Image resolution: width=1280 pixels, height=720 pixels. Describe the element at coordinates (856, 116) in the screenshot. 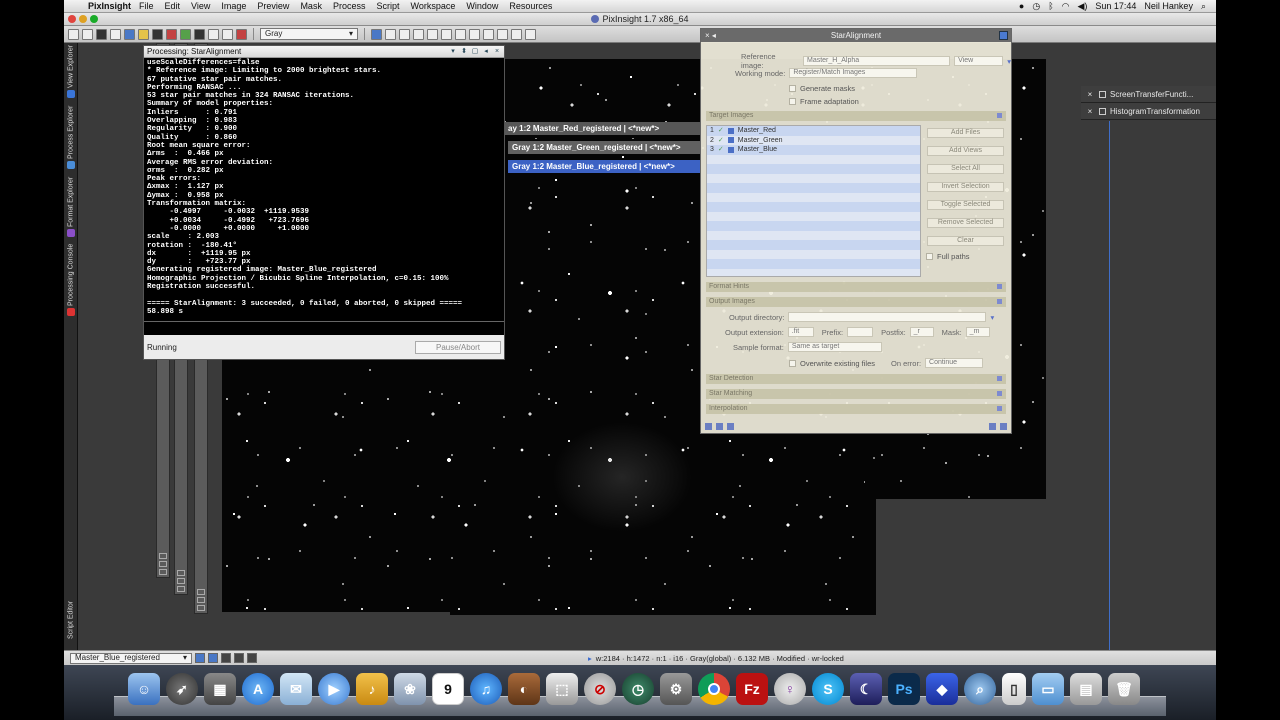

I see `section-target-images: Target Images` at that location.